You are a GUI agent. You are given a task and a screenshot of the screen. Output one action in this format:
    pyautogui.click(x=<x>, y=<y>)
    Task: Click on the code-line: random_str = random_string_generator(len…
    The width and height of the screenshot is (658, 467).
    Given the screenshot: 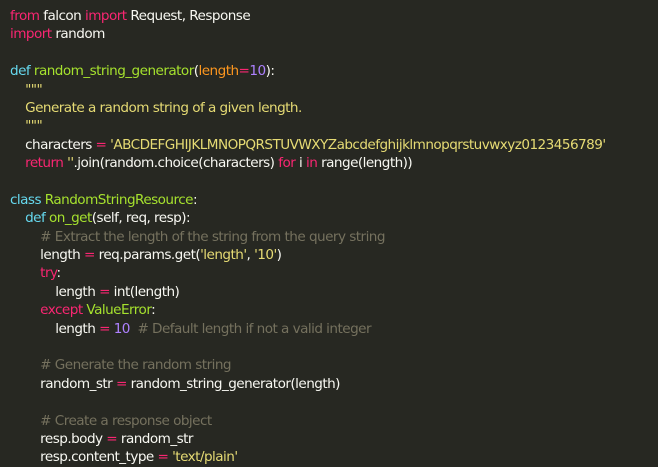 What is the action you would take?
    pyautogui.click(x=334, y=384)
    